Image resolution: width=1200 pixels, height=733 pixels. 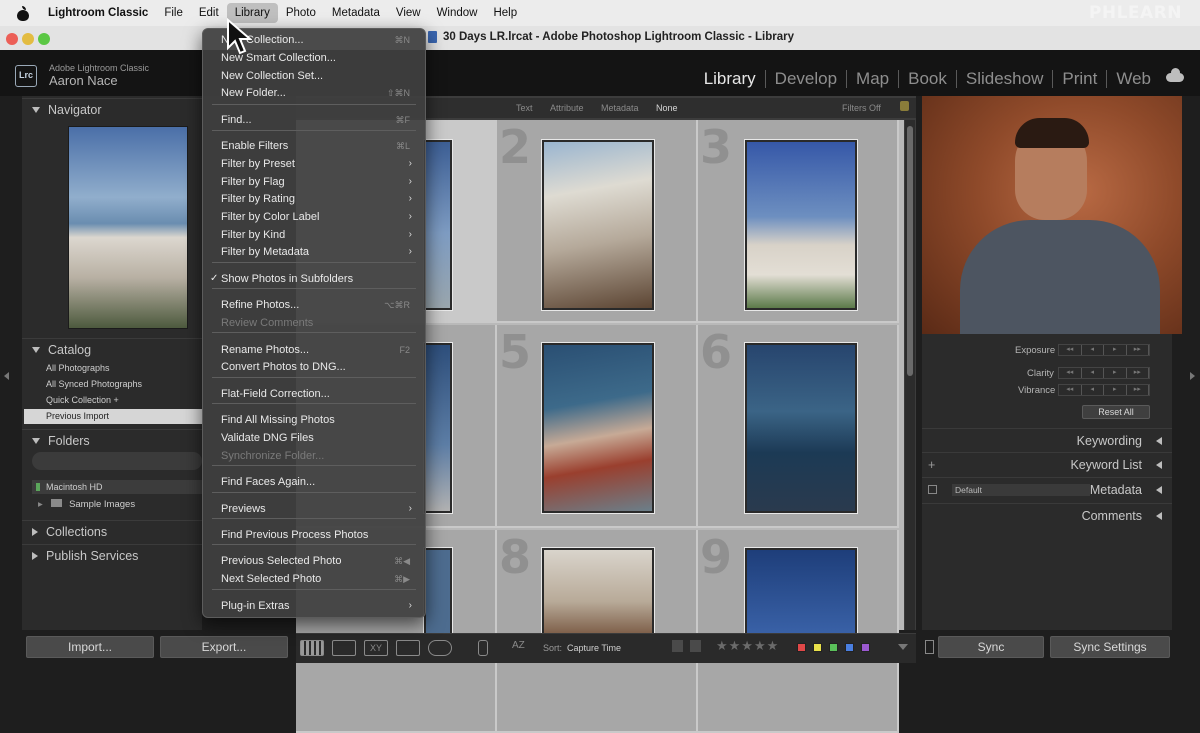 I want to click on module-print: Print, so click(x=1079, y=79).